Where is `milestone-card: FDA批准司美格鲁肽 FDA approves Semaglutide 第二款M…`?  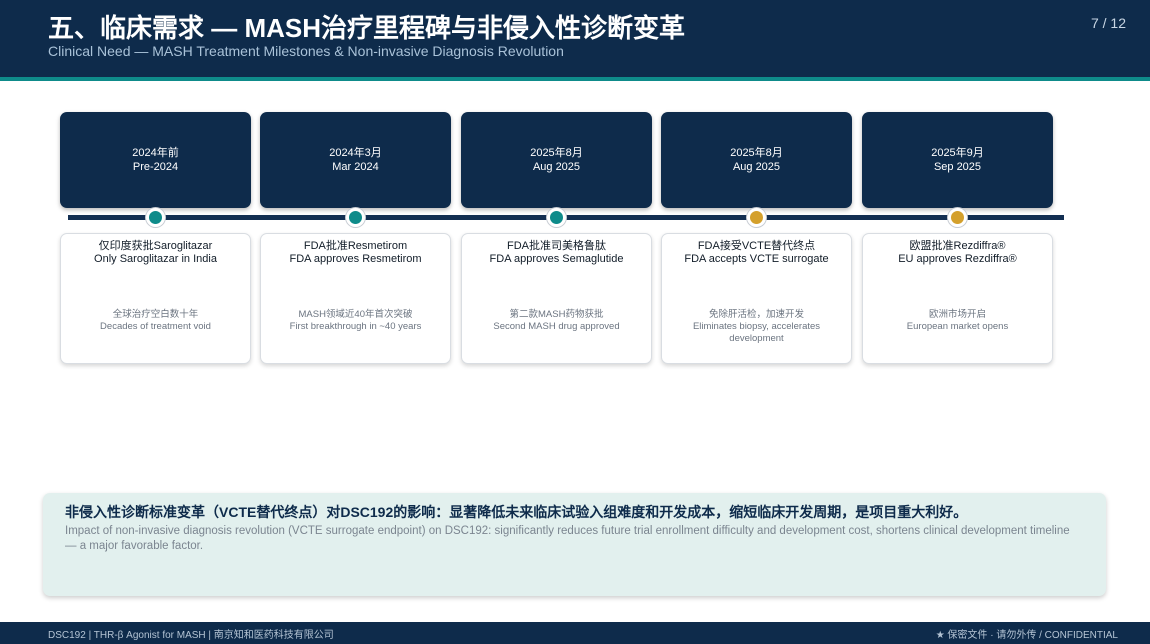
milestone-card: FDA批准司美格鲁肽 FDA approves Semaglutide 第二款M… is located at coordinates (556, 298).